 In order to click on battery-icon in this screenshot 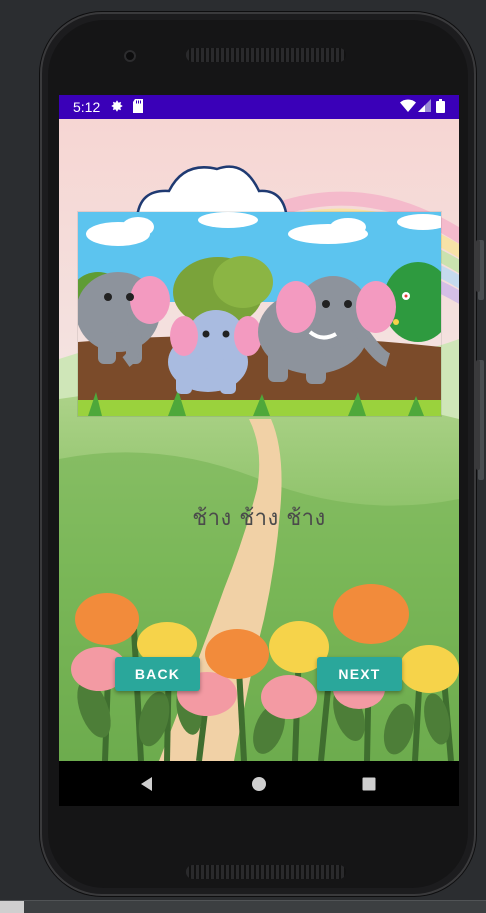, I will do `click(440, 108)`.